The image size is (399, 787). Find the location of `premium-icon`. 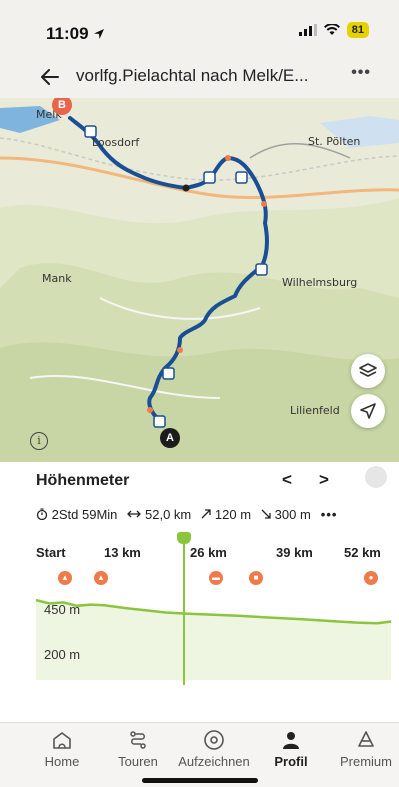

premium-icon is located at coordinates (366, 739).